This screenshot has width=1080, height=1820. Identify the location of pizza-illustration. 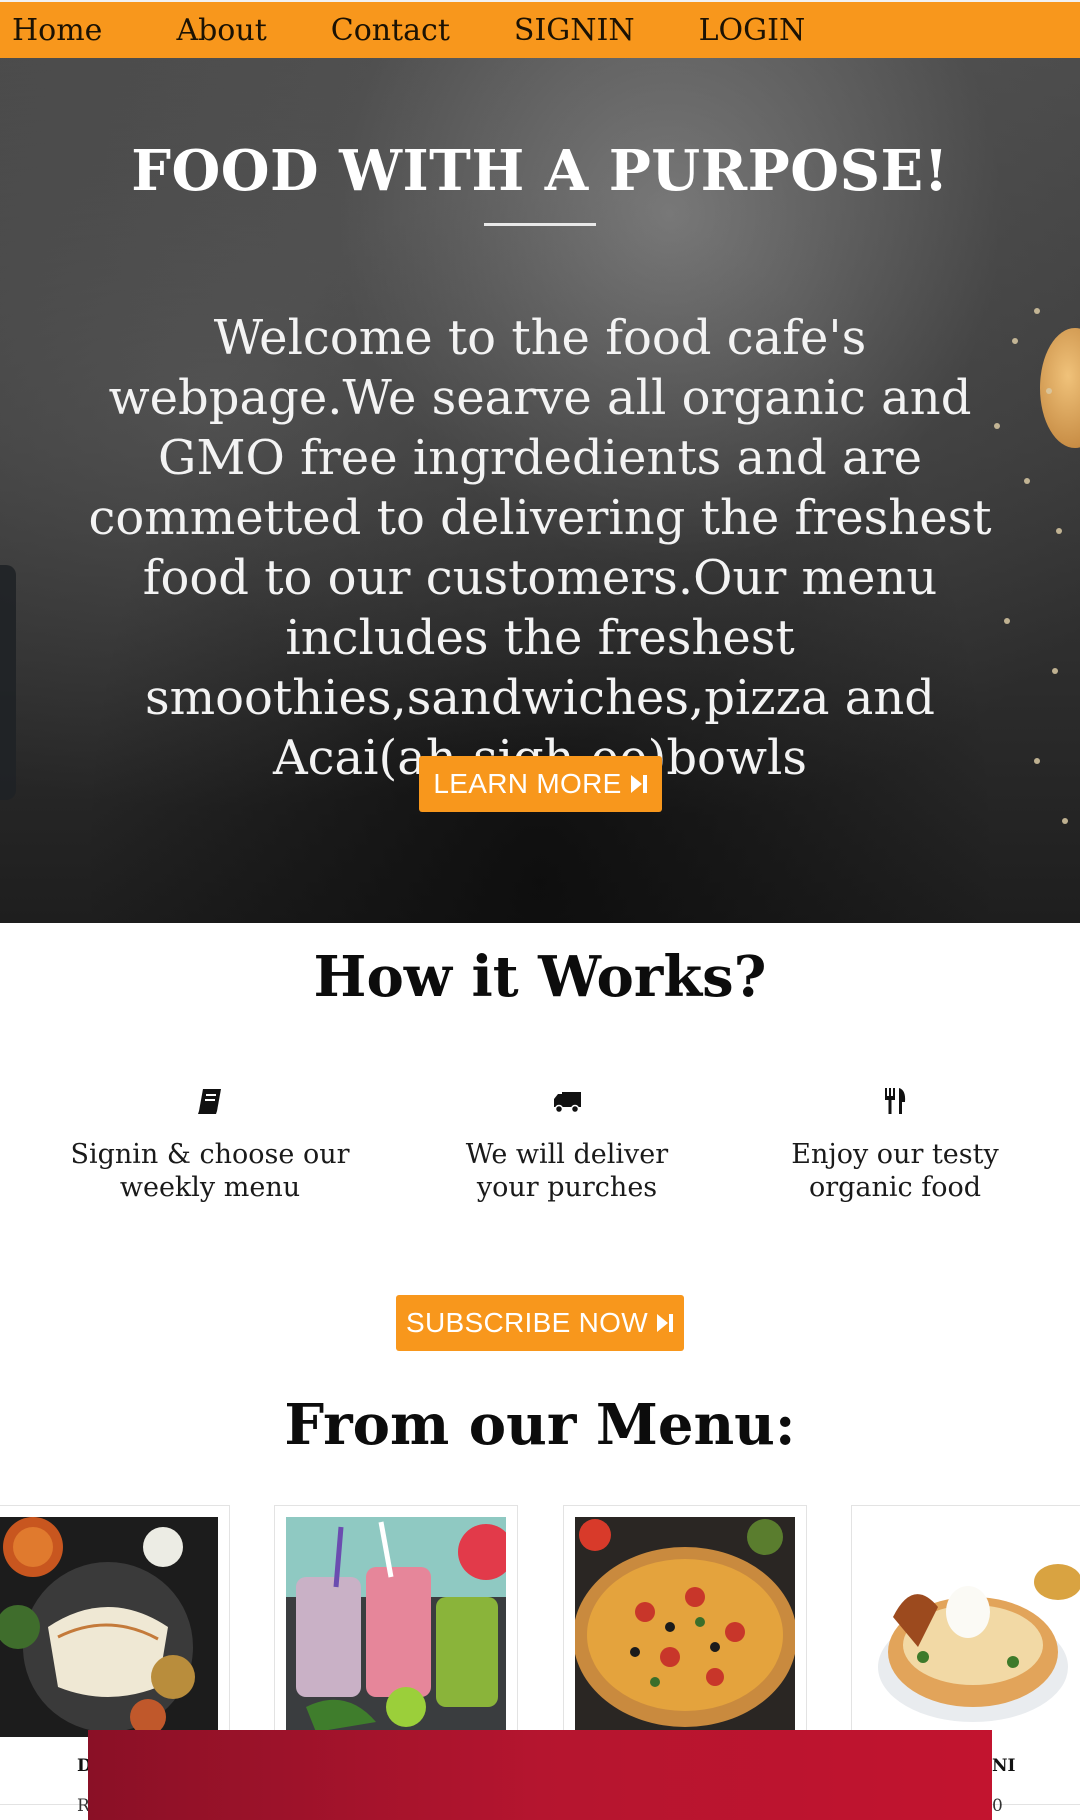
(685, 1623).